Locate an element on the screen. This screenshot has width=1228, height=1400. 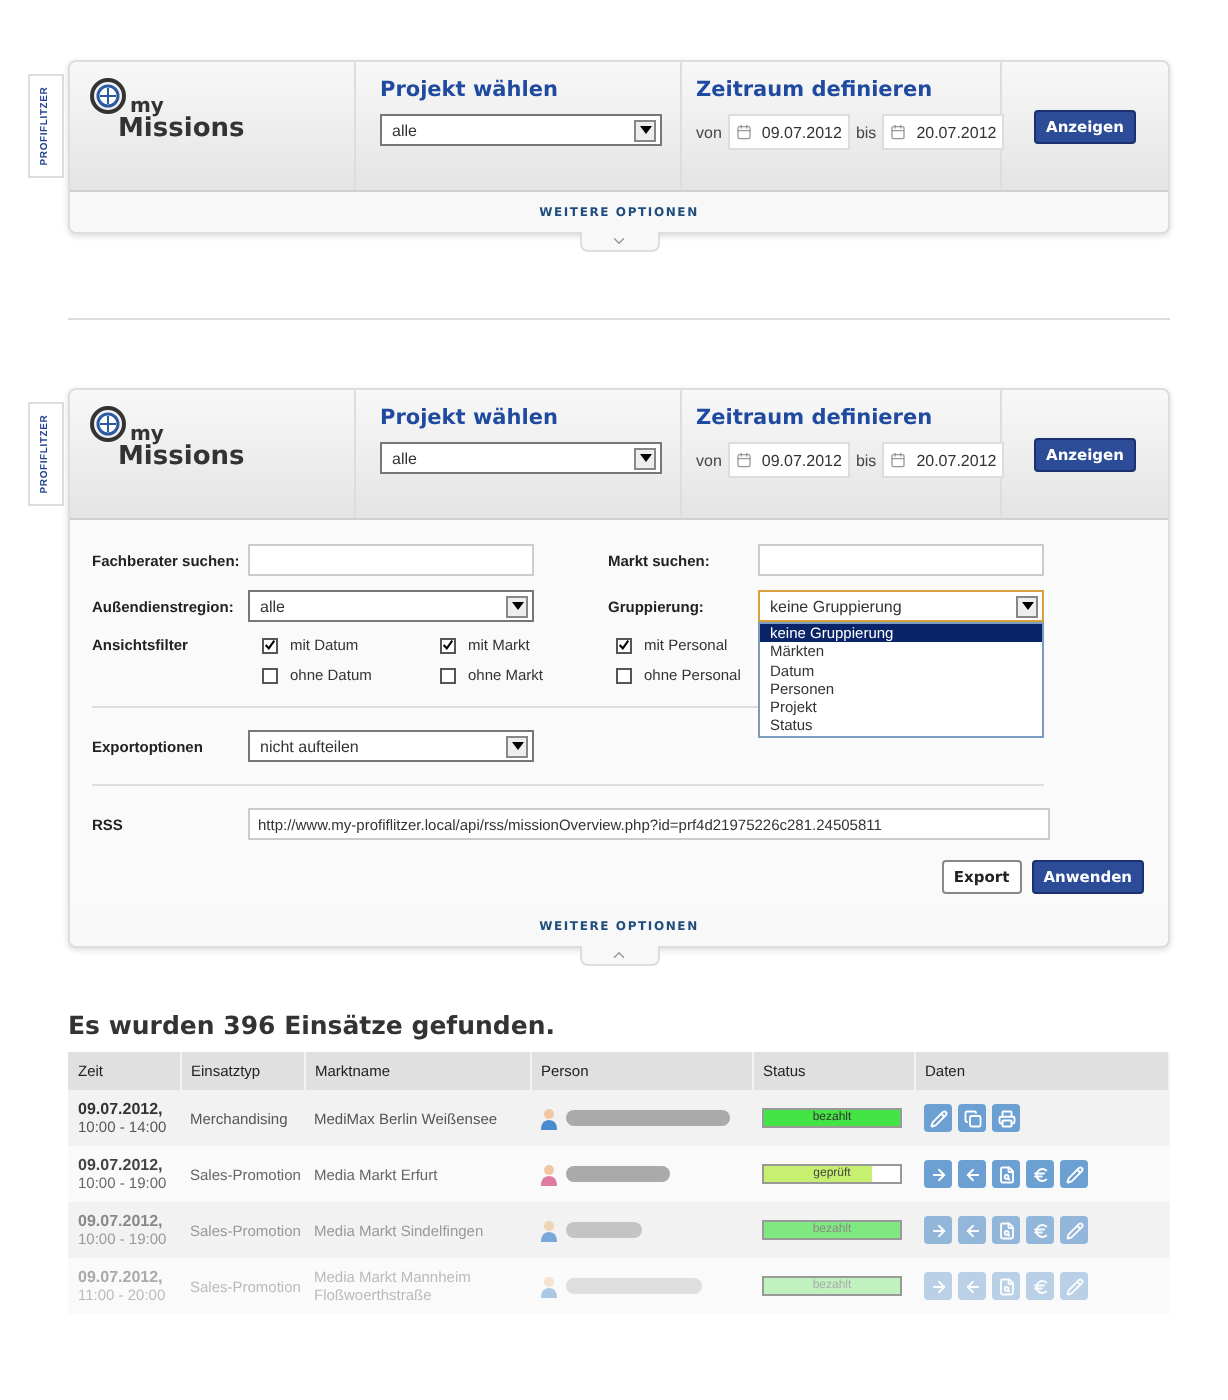
copy-button is located at coordinates (972, 1118).